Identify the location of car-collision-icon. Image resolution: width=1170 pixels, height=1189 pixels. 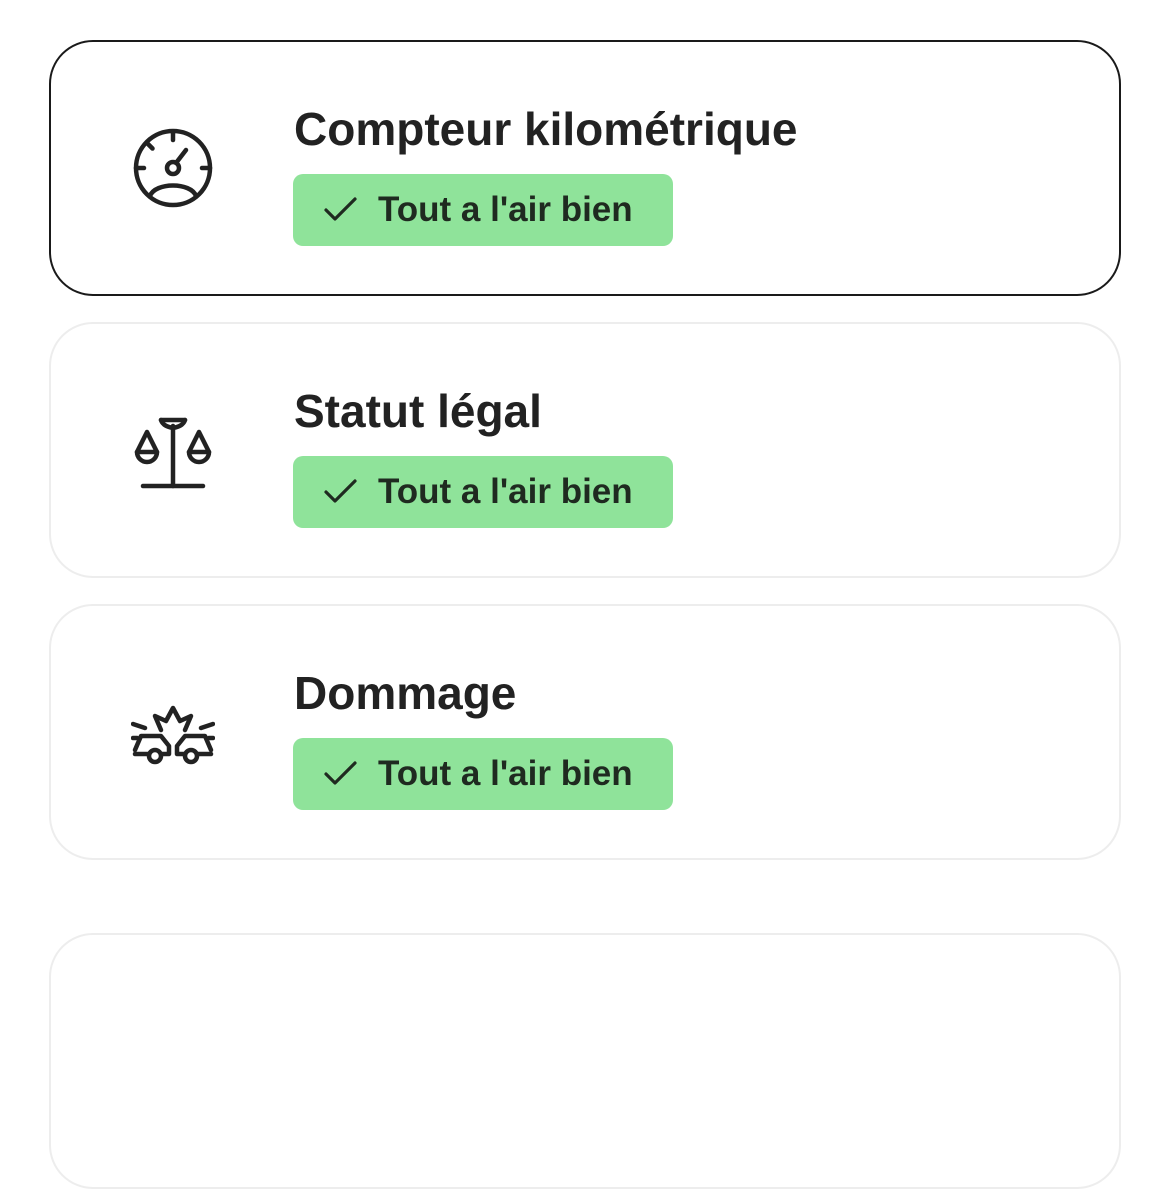
(173, 732).